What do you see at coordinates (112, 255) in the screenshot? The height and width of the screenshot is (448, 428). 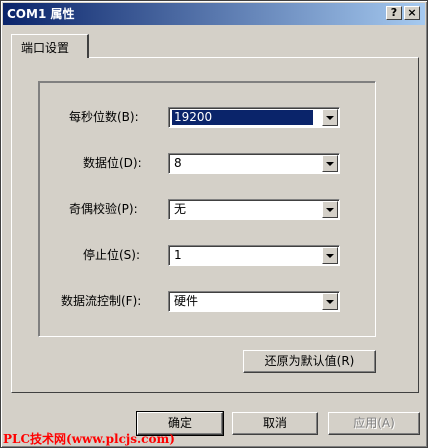 I see `stop-bits-label: 停止位(S):` at bounding box center [112, 255].